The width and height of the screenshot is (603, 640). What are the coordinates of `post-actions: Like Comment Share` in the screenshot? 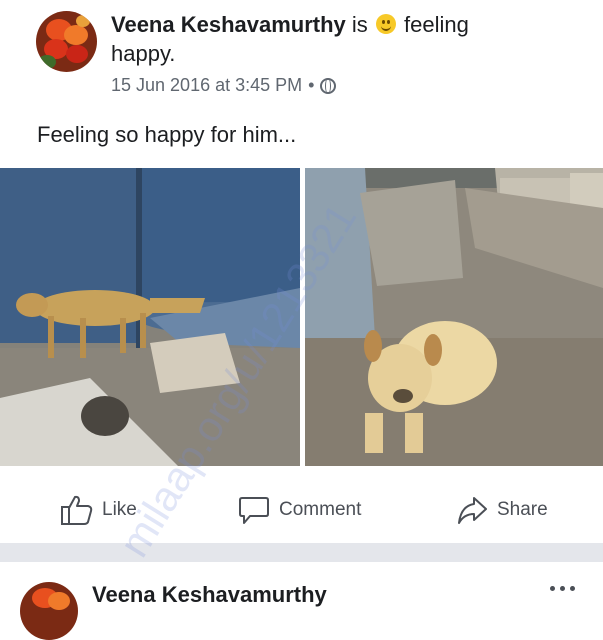 It's located at (301, 510).